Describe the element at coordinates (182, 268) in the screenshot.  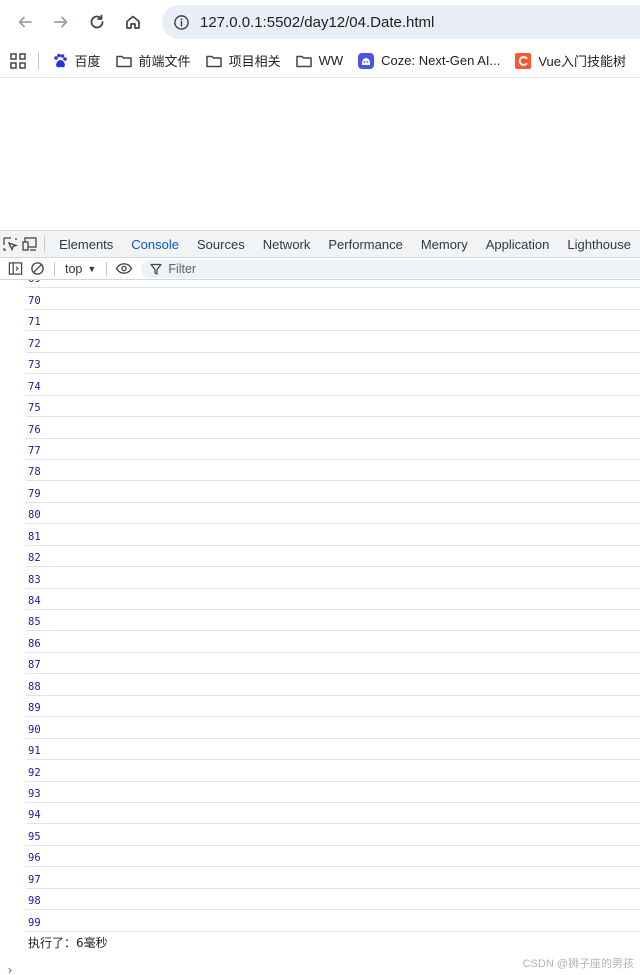
I see `filter-placeholder: Filter` at that location.